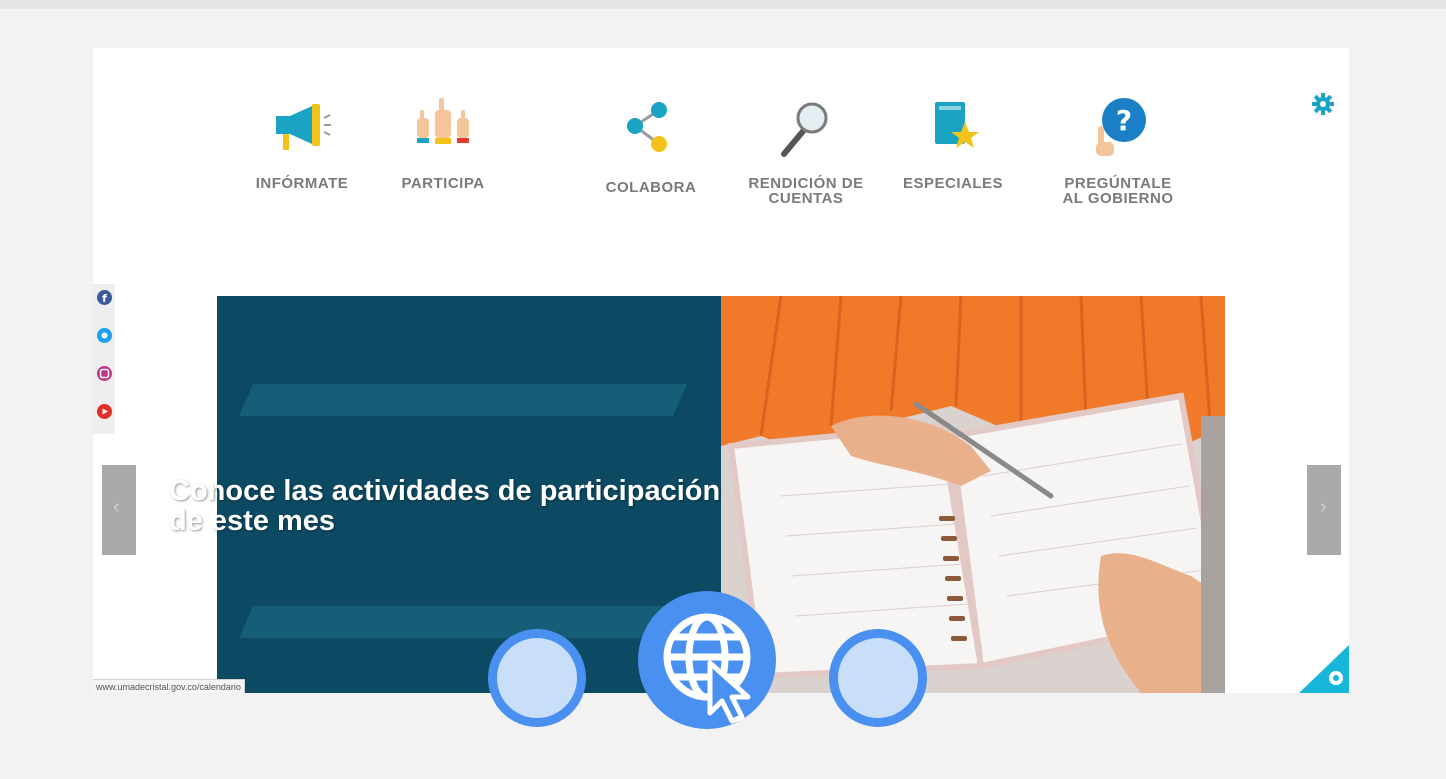 Image resolution: width=1446 pixels, height=779 pixels. I want to click on book-star-icon, so click(953, 128).